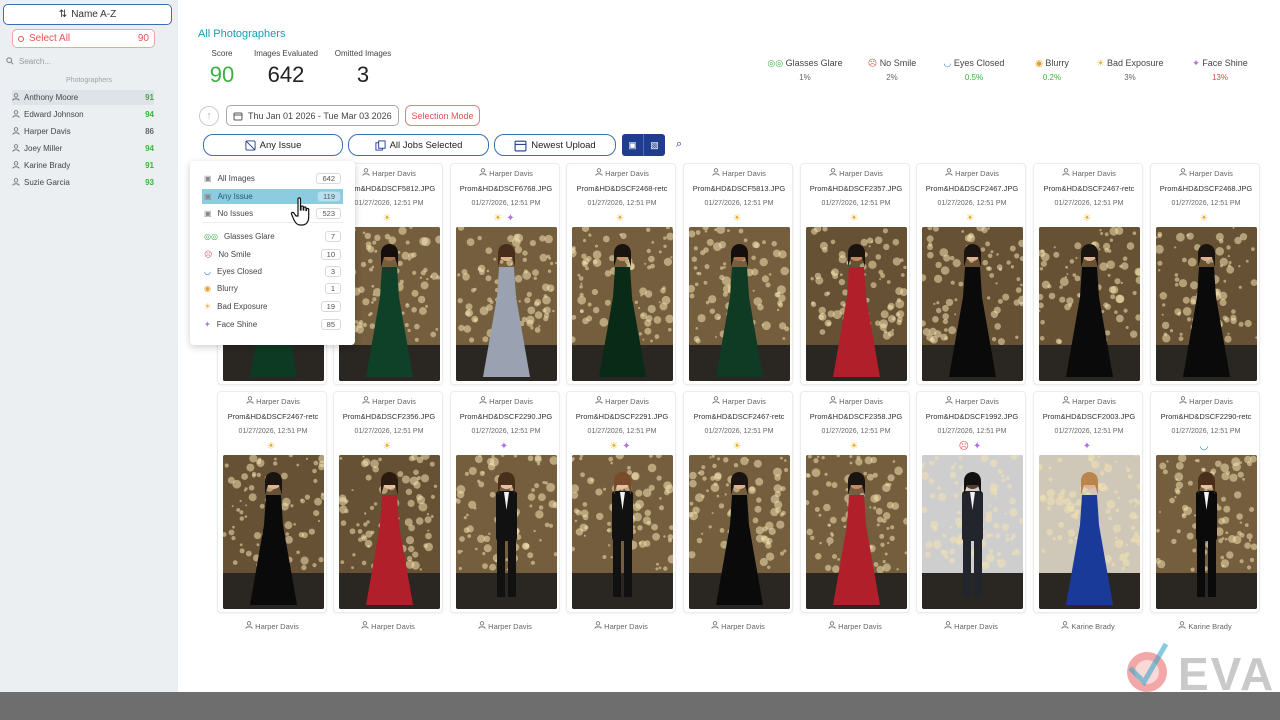 This screenshot has width=1280, height=720. I want to click on list-view-icon: ▧, so click(654, 145).